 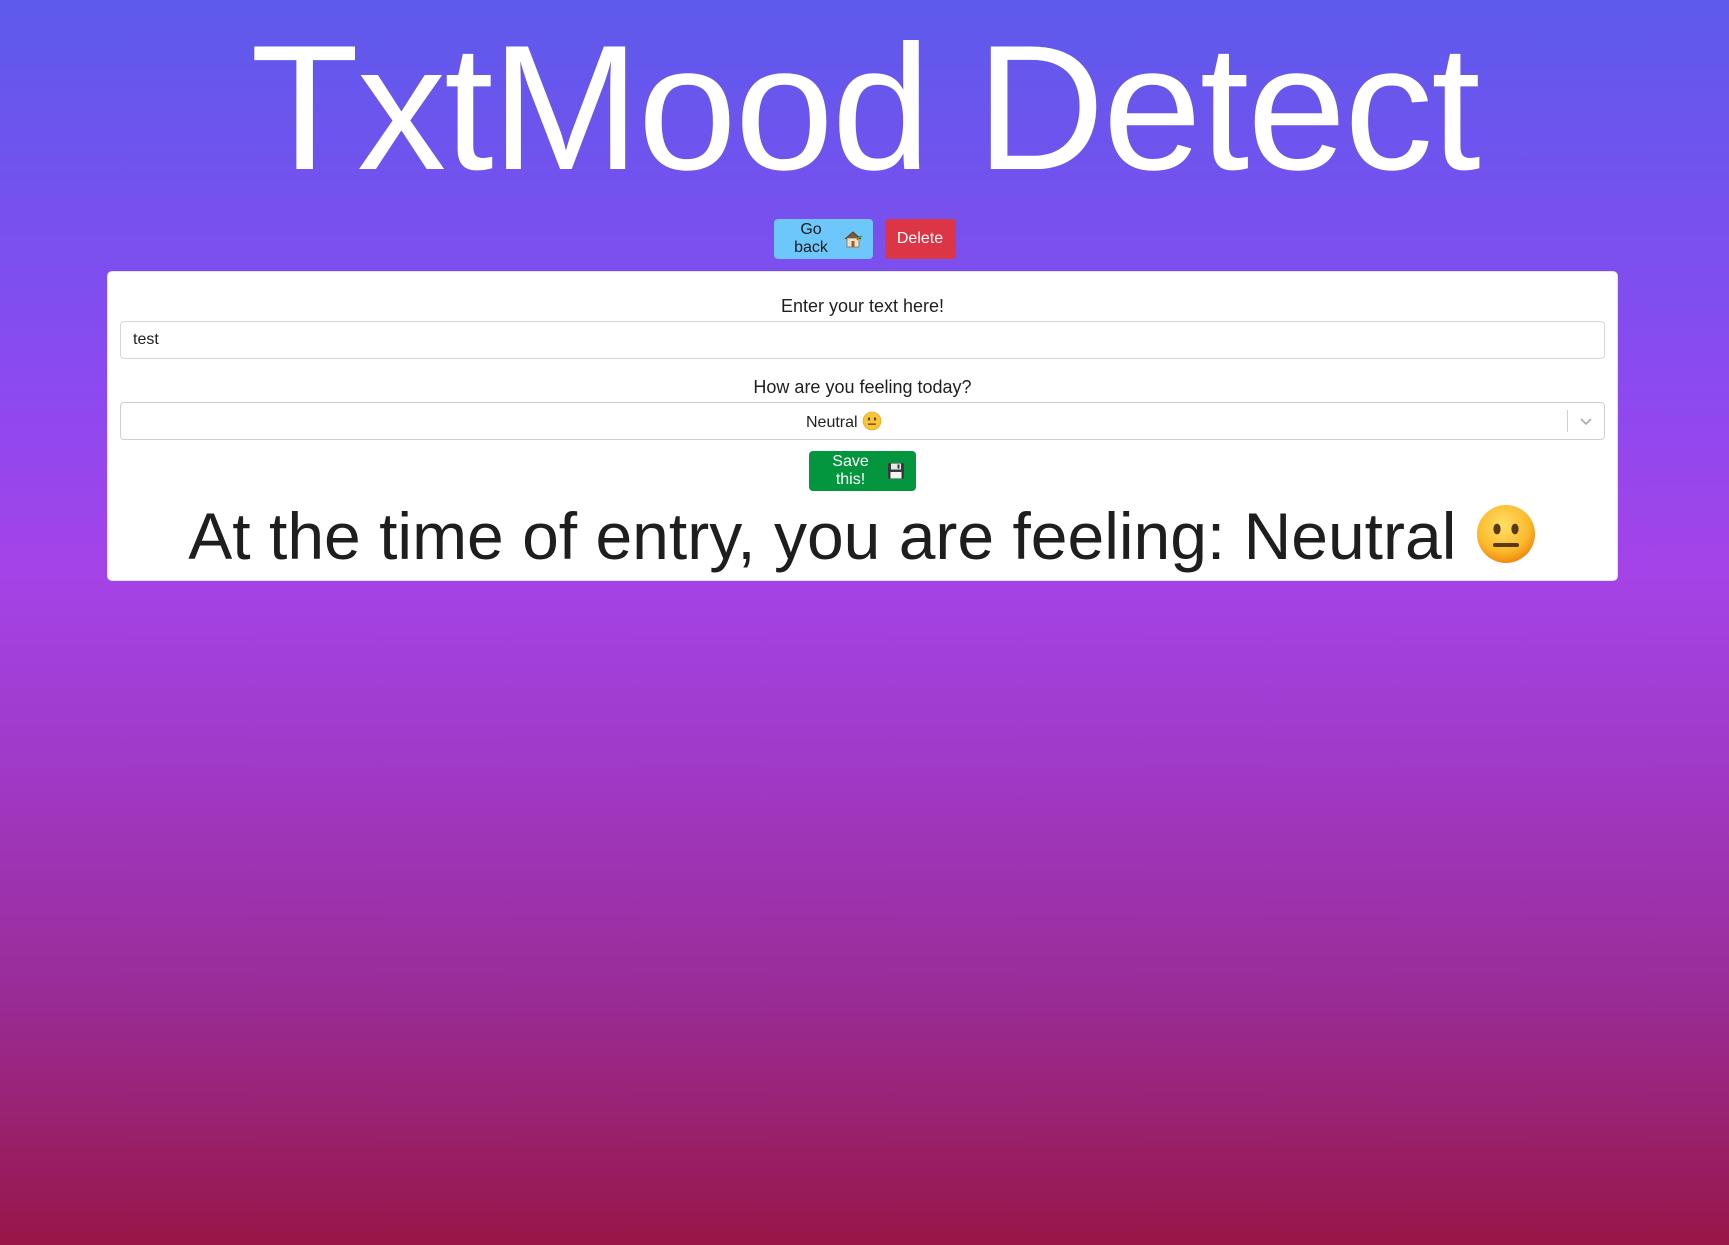 I want to click on mood-select: Neutral, so click(x=862, y=421).